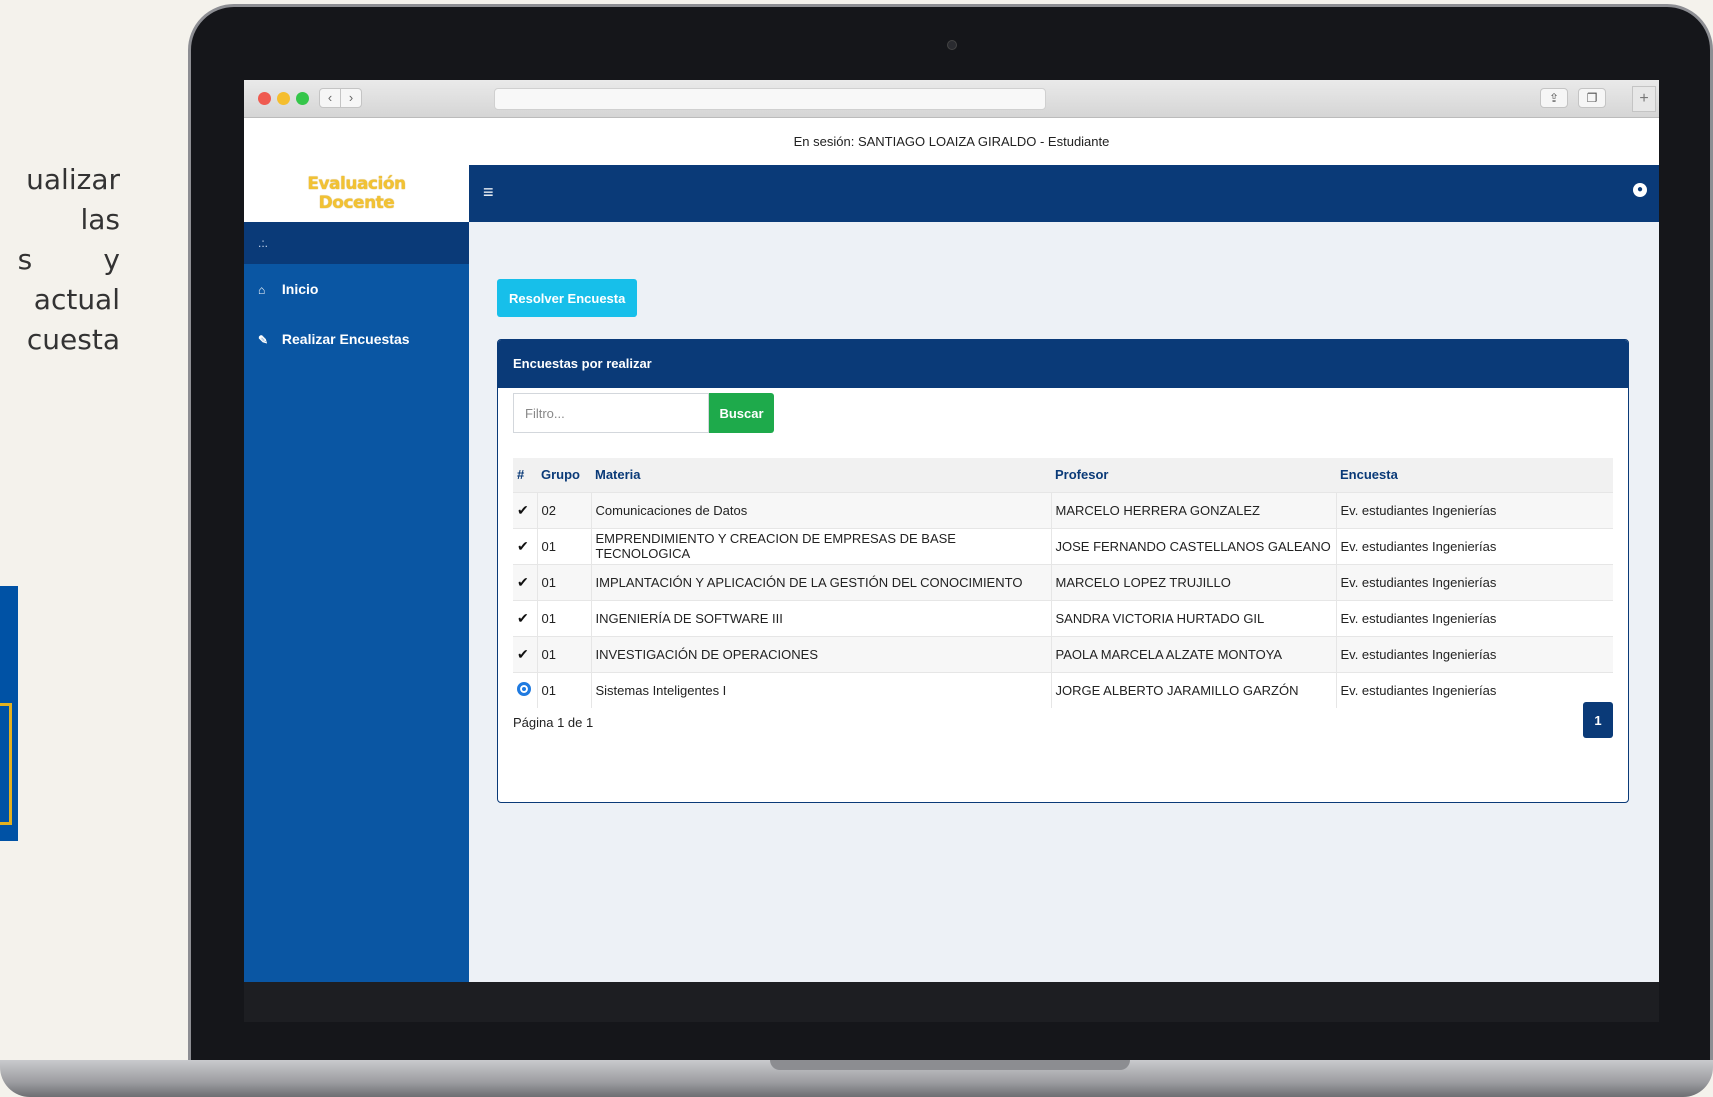  Describe the element at coordinates (1592, 98) in the screenshot. I see `tabs-icon: ❐` at that location.